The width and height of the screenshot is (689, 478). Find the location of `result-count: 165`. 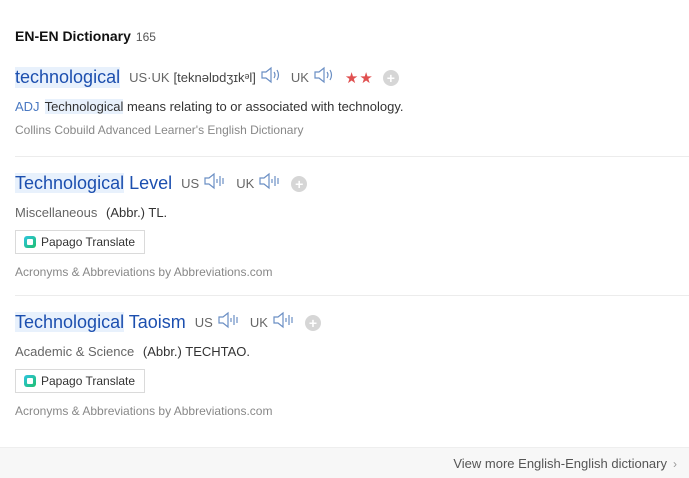

result-count: 165 is located at coordinates (145, 37).